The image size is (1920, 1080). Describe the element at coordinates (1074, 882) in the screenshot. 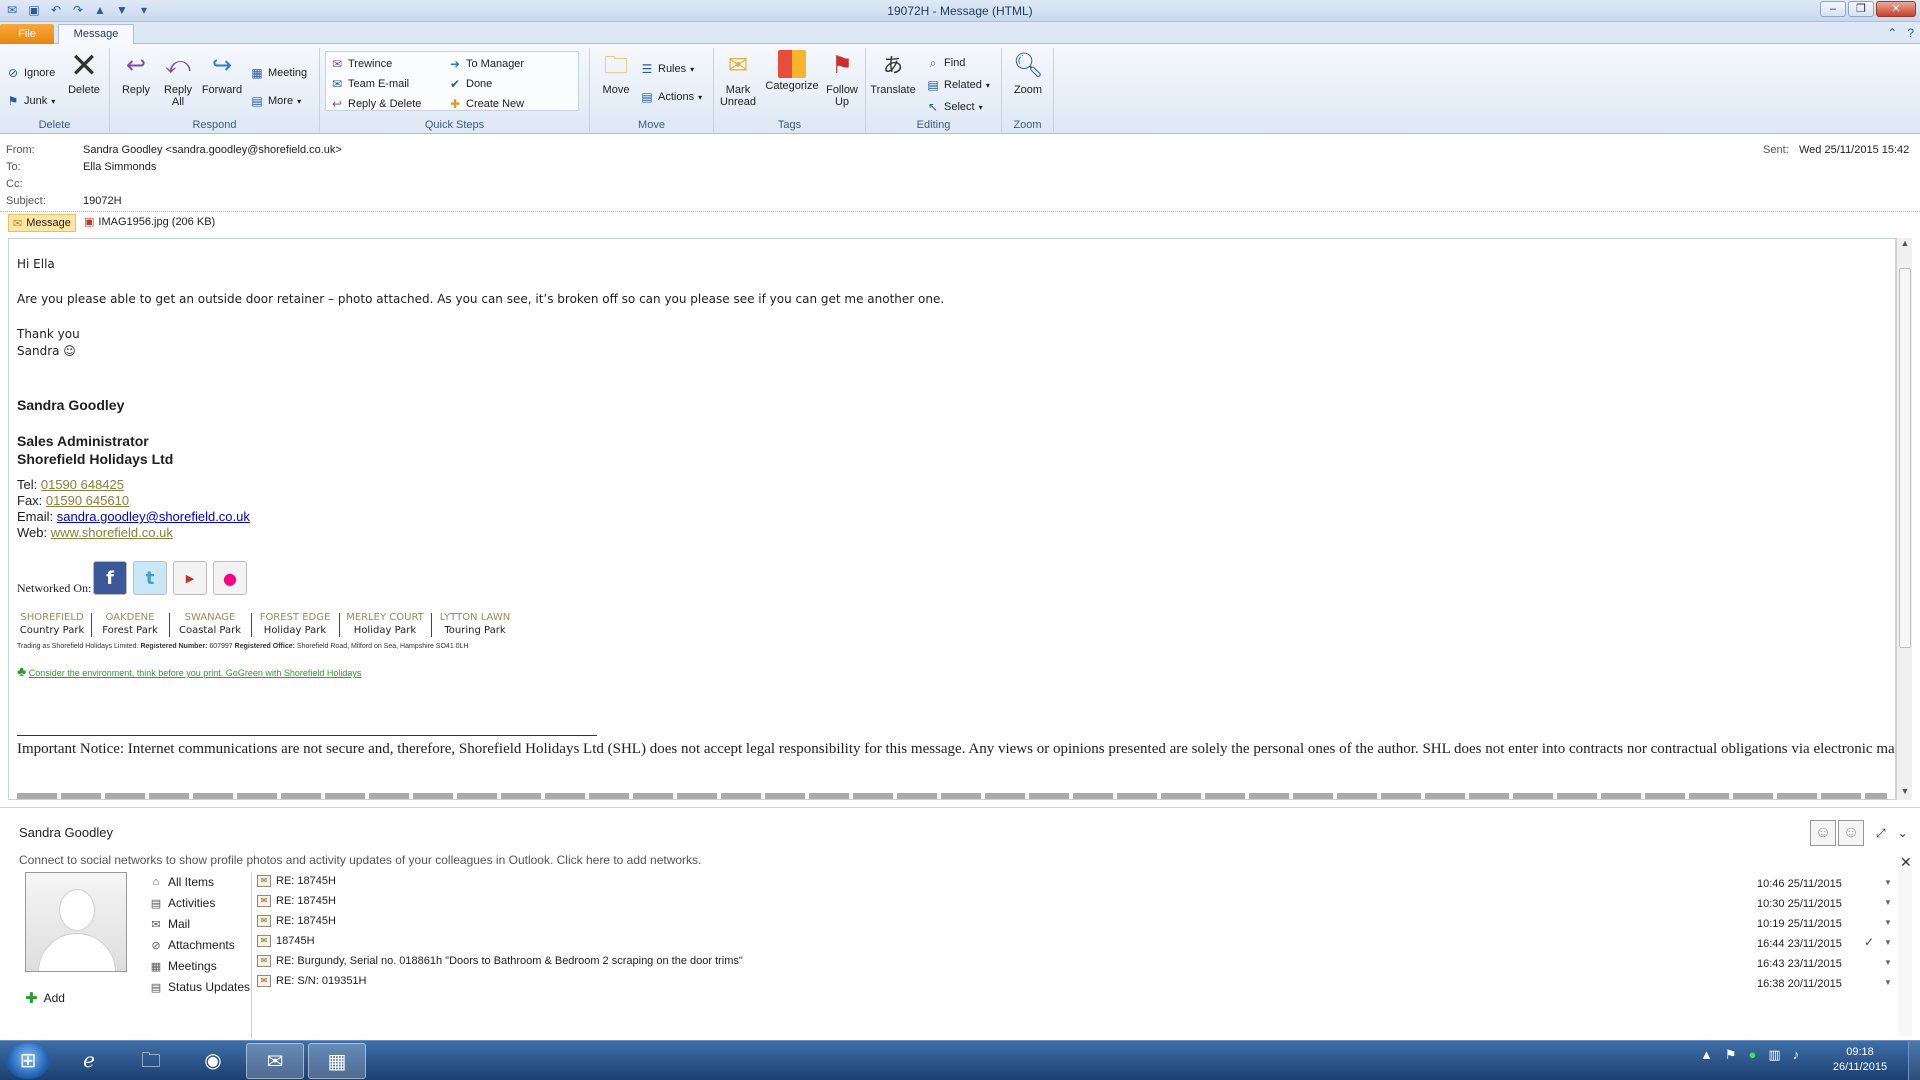

I see `list-item: ✉ RE: 18745H 10:46 25/11/2015 ▼` at that location.